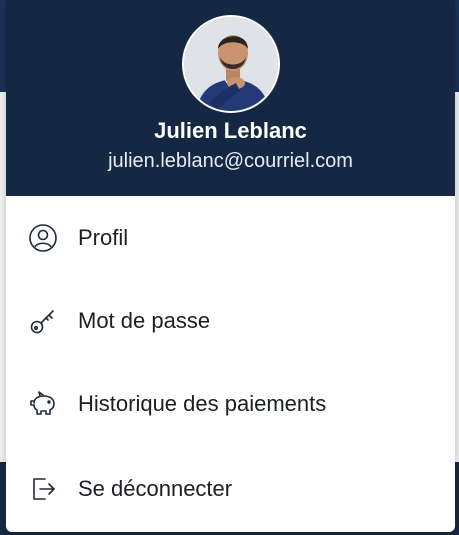  What do you see at coordinates (144, 320) in the screenshot?
I see `menu-item-password-label: Mot de passe` at bounding box center [144, 320].